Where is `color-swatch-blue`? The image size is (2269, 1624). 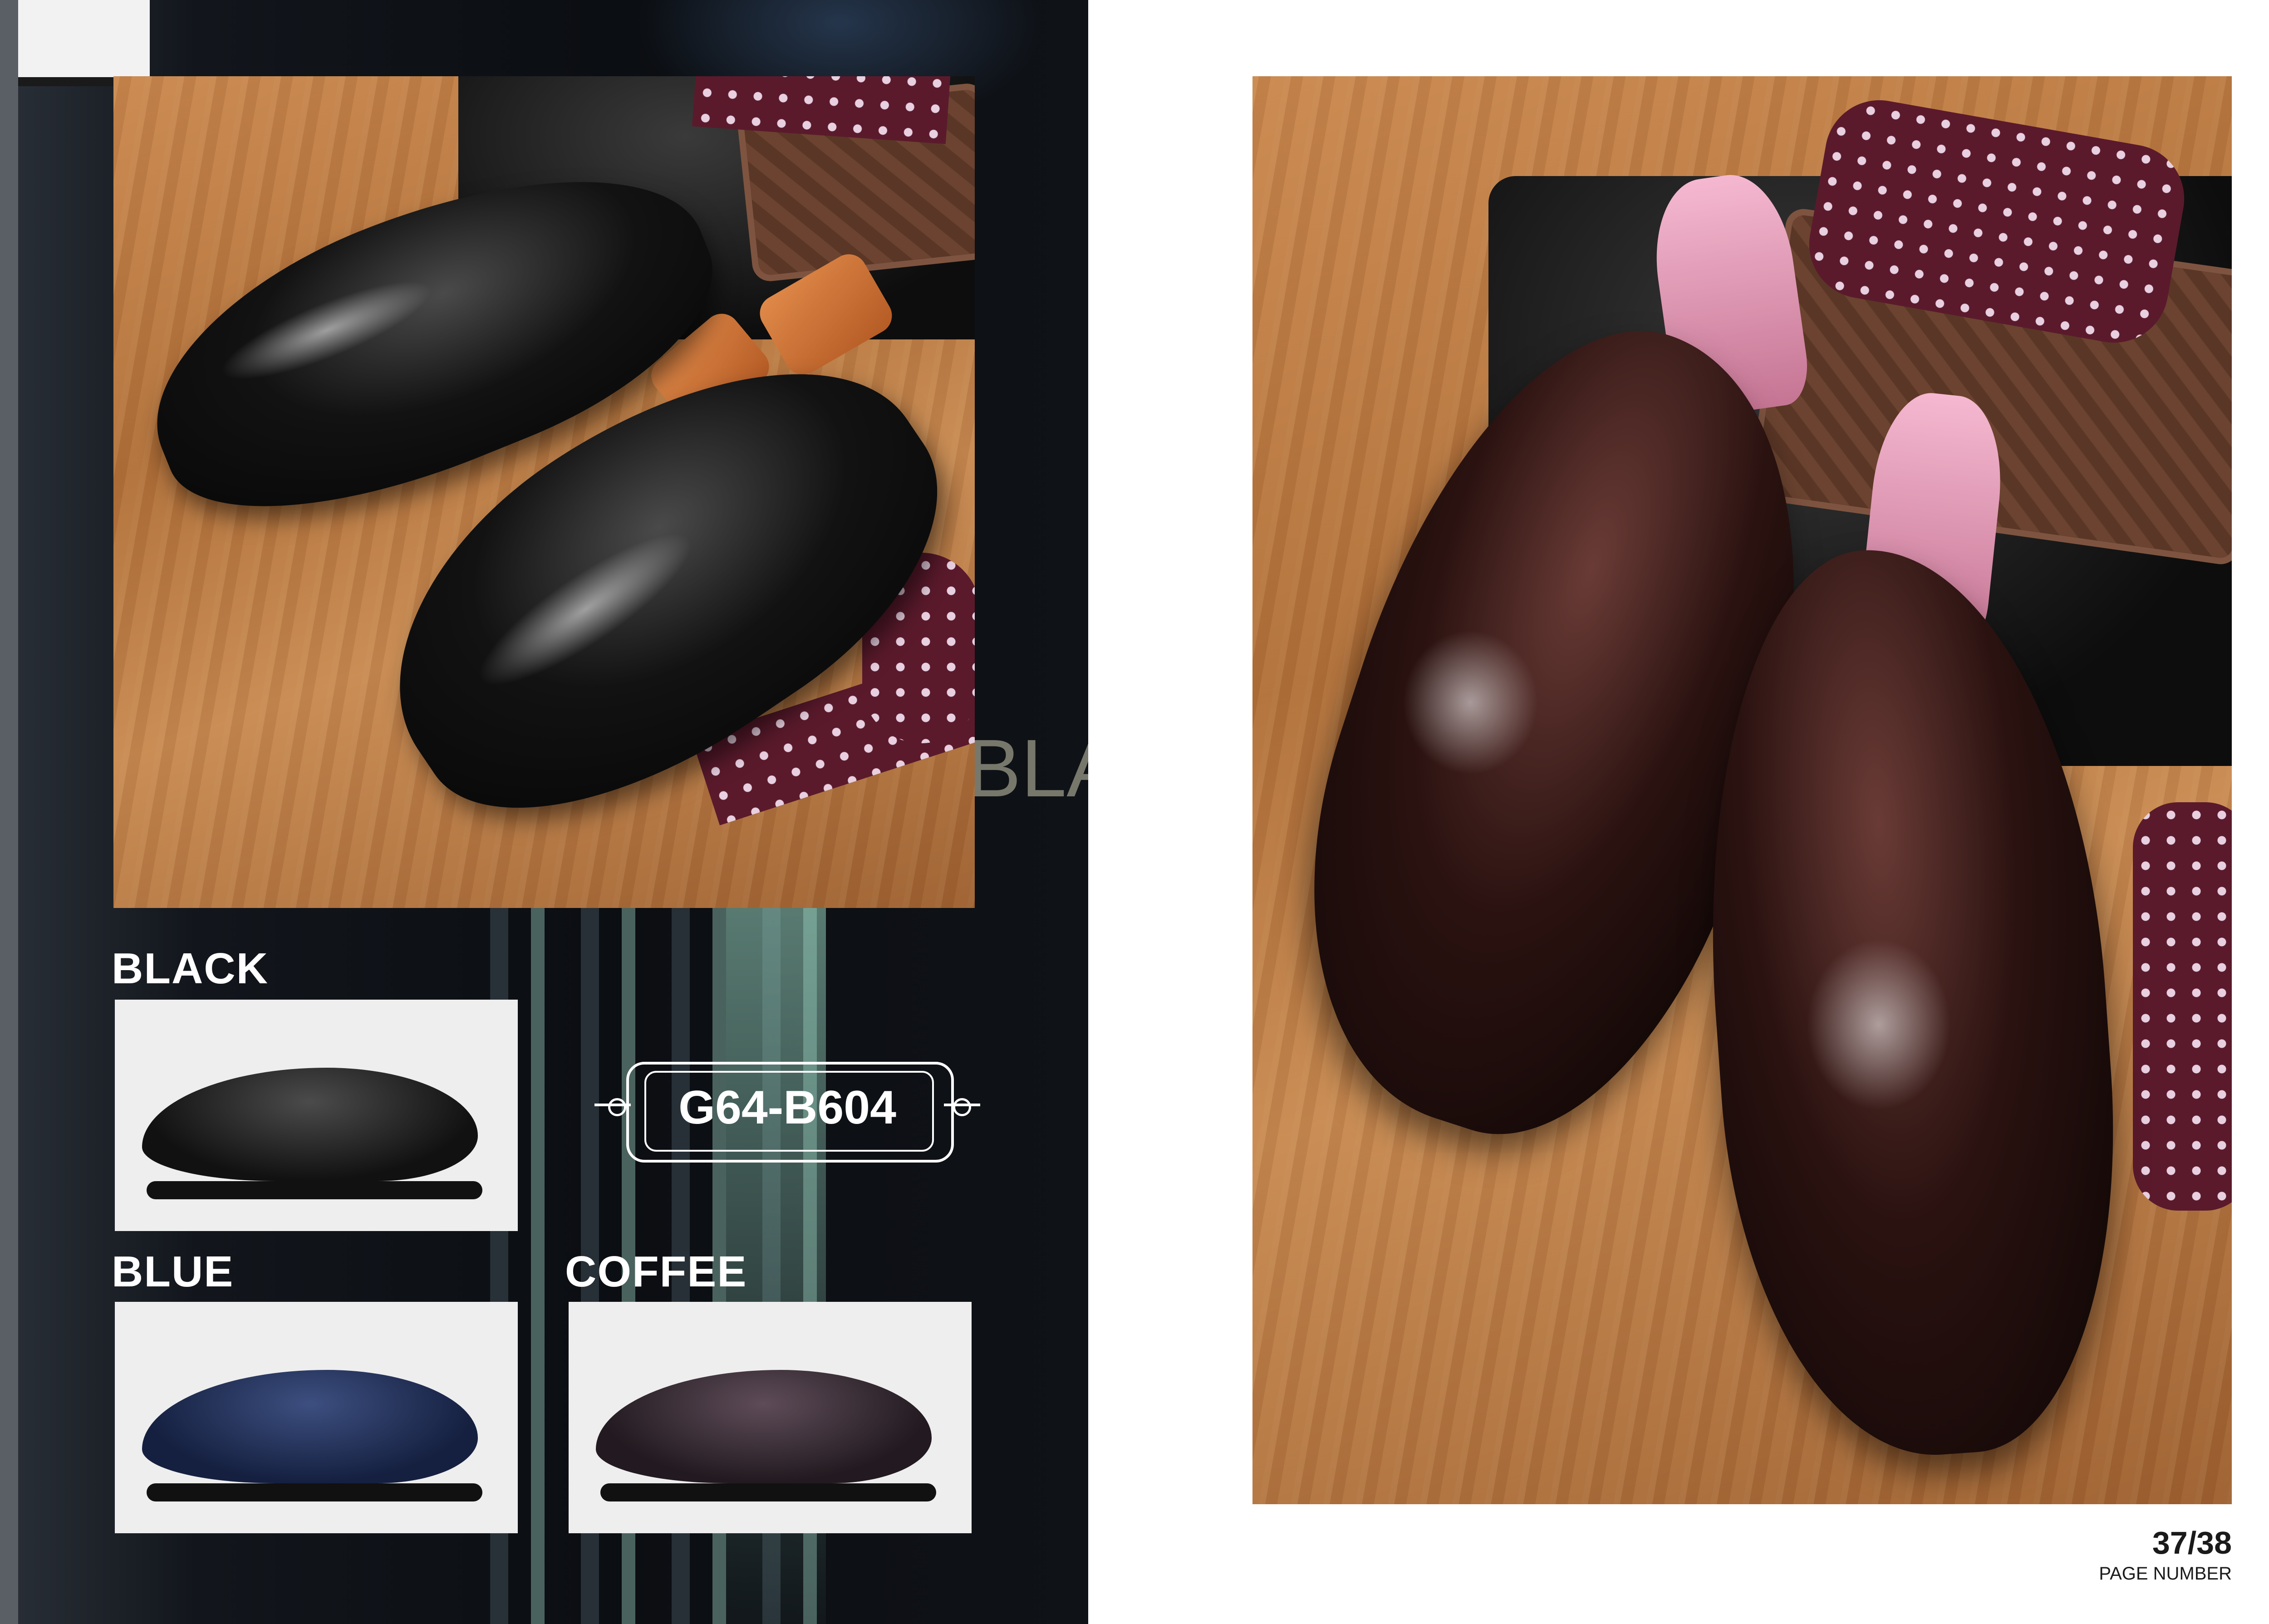 color-swatch-blue is located at coordinates (316, 1417).